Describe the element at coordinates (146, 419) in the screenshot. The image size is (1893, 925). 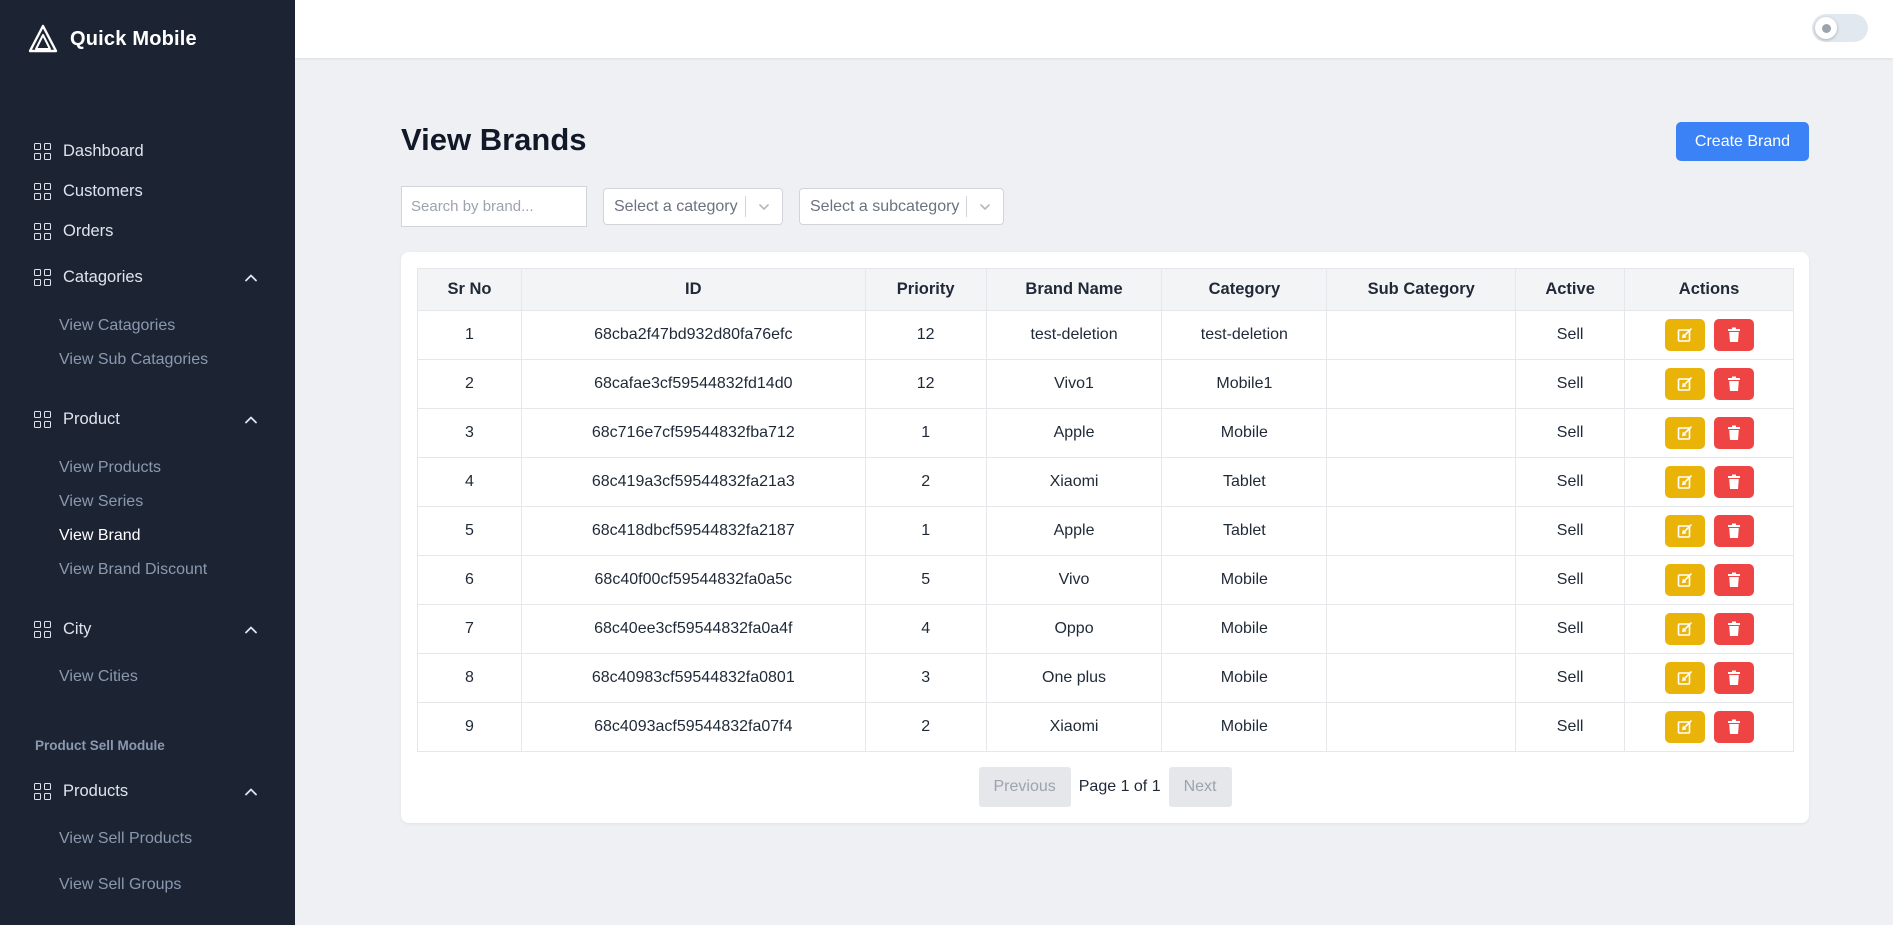
I see `sidebar-item-product: Product` at that location.